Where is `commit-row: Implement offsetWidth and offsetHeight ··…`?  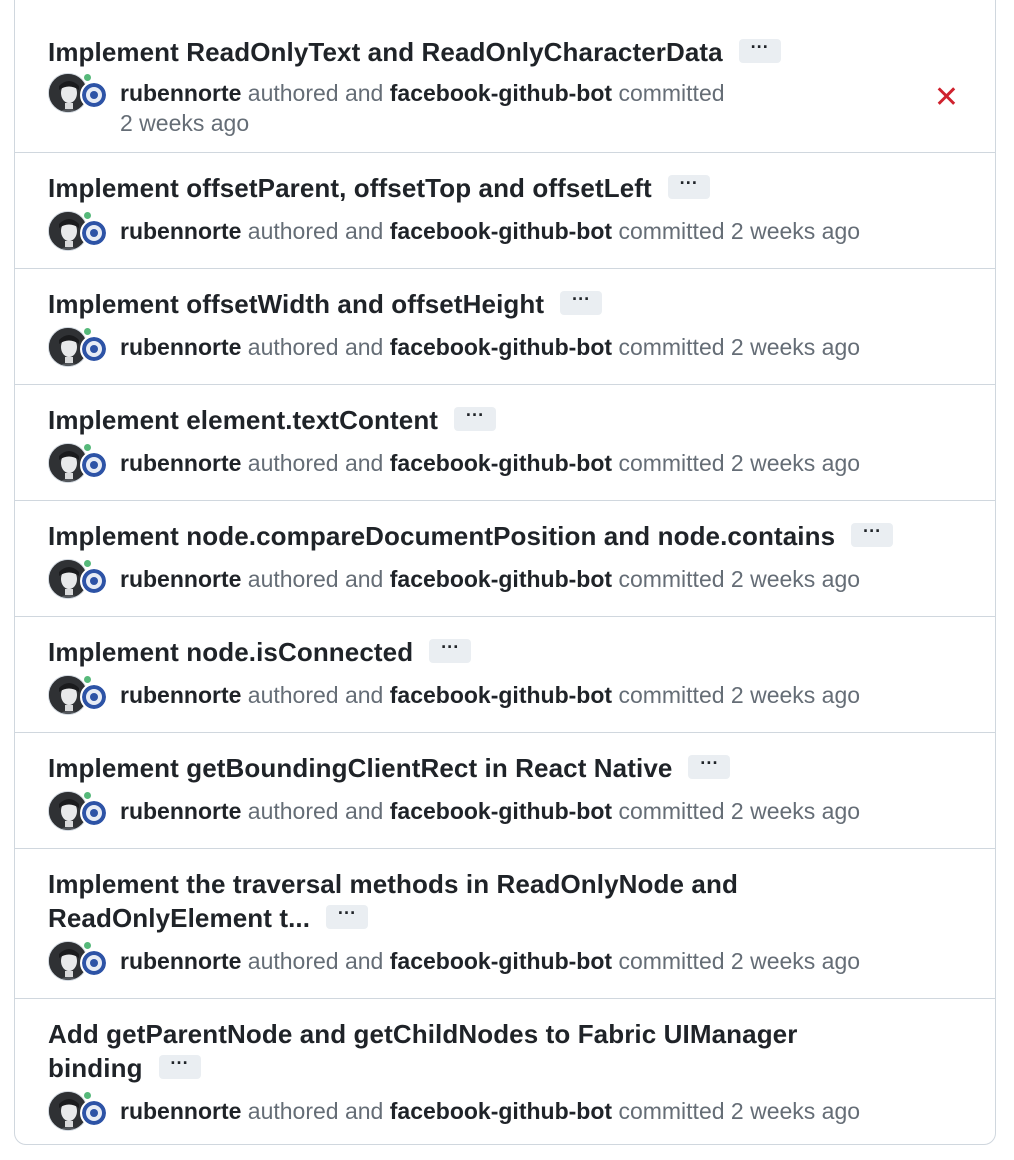
commit-row: Implement offsetWidth and offsetHeight ··… is located at coordinates (505, 327).